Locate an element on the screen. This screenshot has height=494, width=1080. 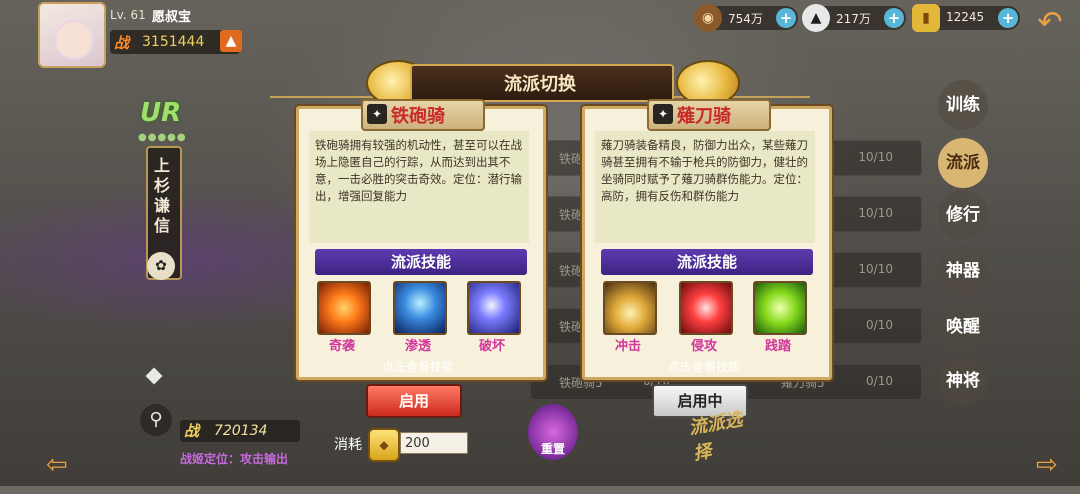
skill-infiltrate-icon is located at coordinates (420, 308).